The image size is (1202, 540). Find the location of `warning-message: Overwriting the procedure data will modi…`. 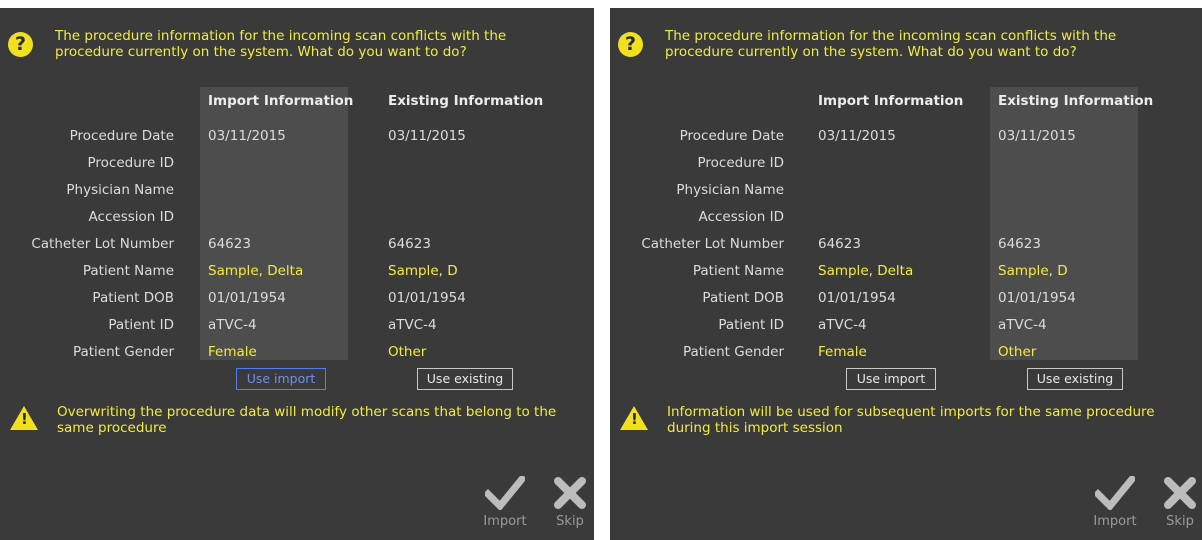

warning-message: Overwriting the procedure data will modi… is located at coordinates (307, 420).